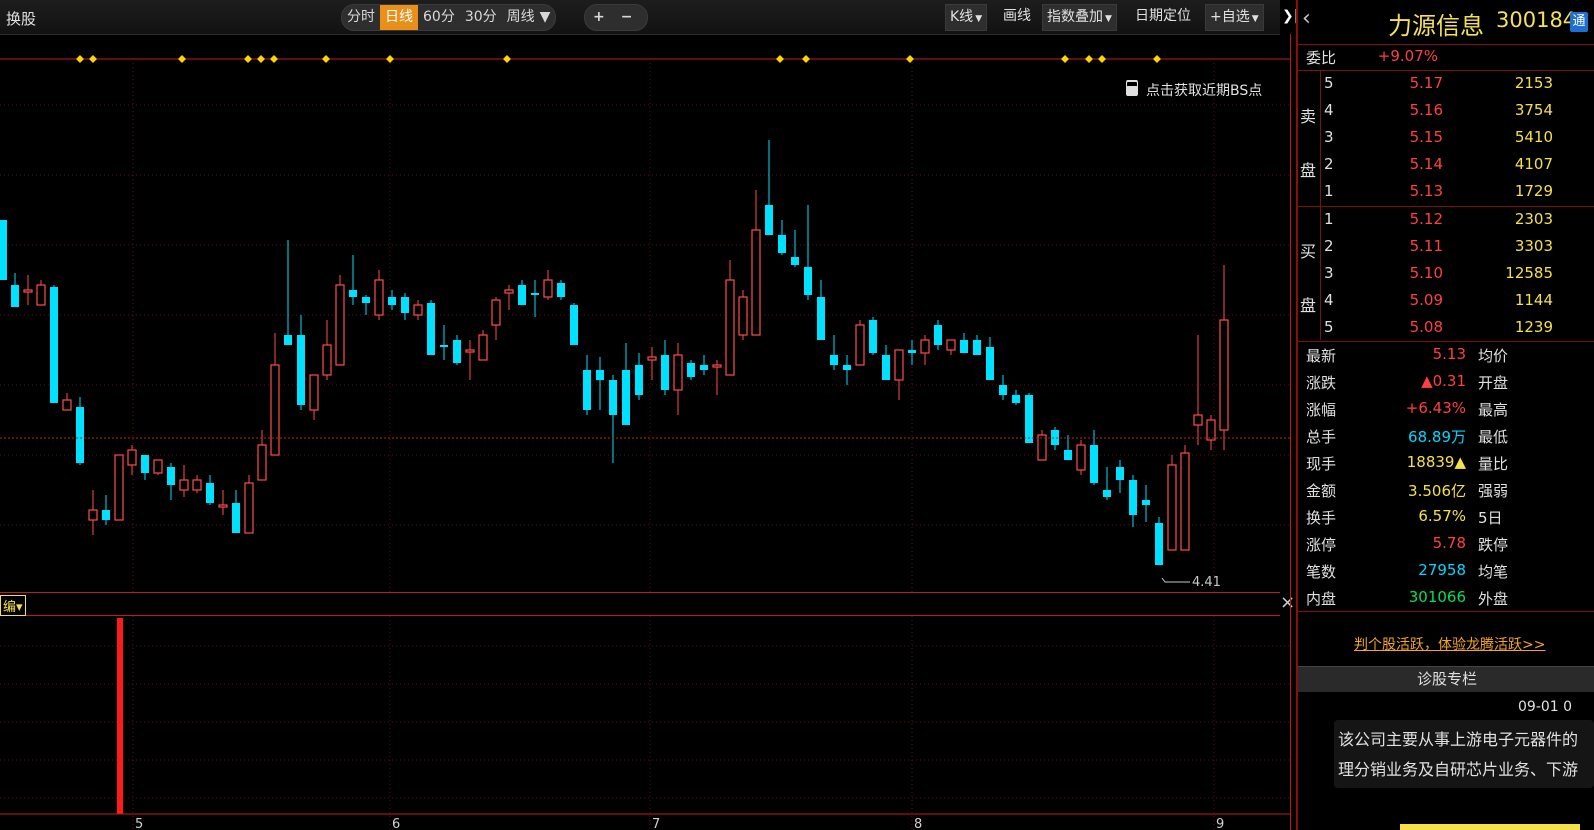  I want to click on sell-level-row: 5 5.17 2153, so click(1446, 84).